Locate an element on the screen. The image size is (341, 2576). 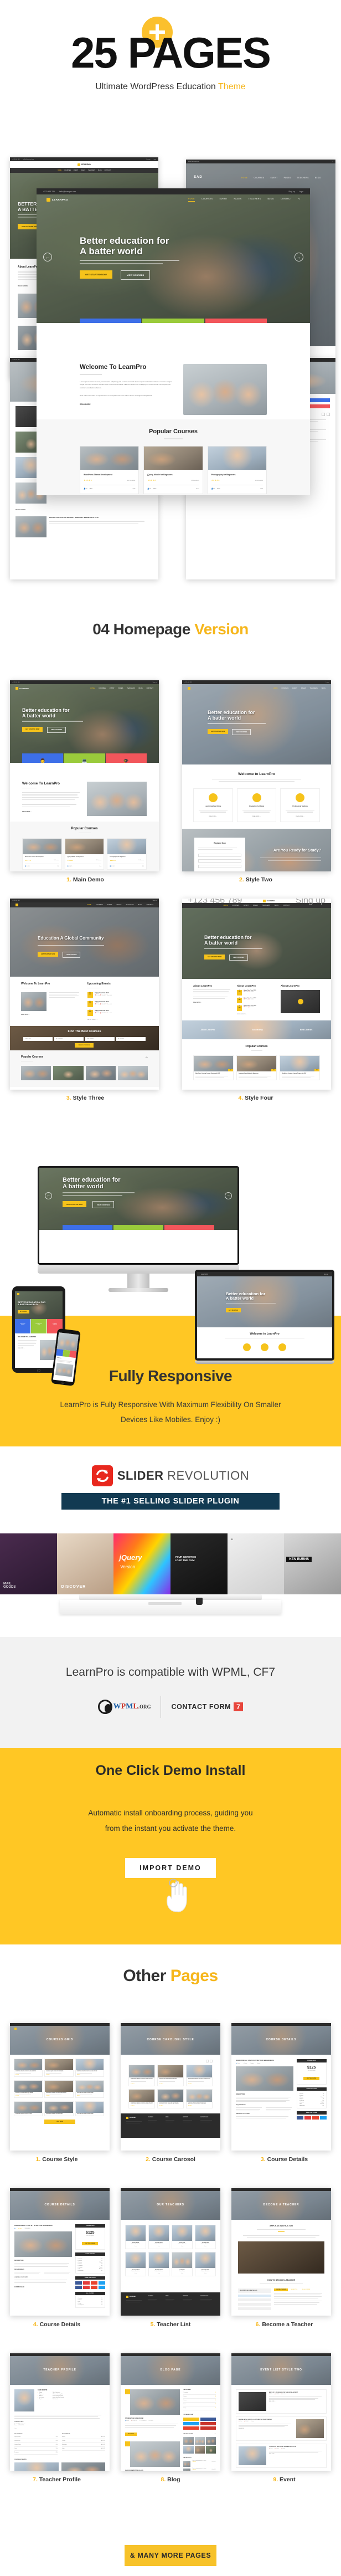
responsive-text-2: Devices Like Mobiles. Enjoy :) is located at coordinates (170, 1419).